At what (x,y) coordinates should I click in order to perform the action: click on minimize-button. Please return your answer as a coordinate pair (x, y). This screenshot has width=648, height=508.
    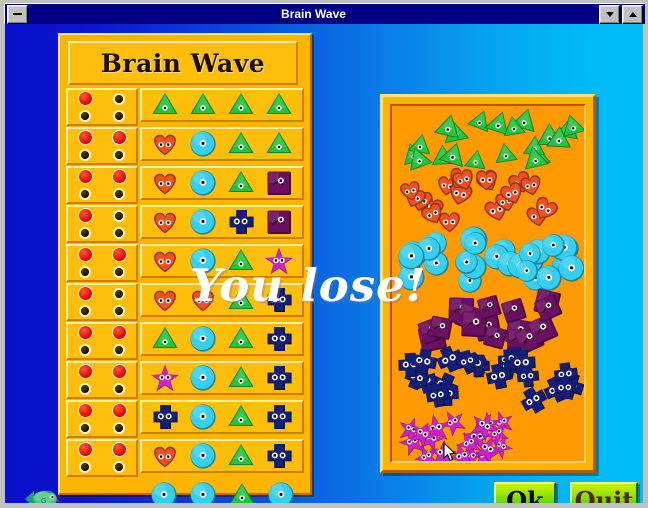
    Looking at the image, I should click on (17, 14).